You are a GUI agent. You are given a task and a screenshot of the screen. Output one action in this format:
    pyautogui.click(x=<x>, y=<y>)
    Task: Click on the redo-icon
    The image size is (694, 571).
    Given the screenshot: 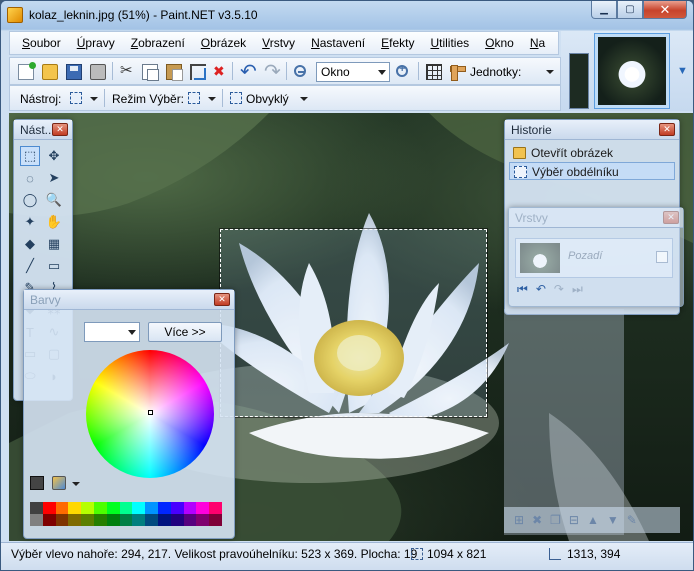 What is the action you would take?
    pyautogui.click(x=272, y=71)
    